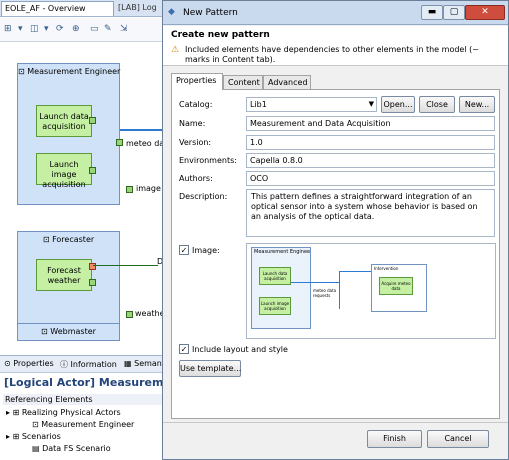 The height and width of the screenshot is (460, 509). What do you see at coordinates (370, 142) in the screenshot?
I see `version-field: 1.0` at bounding box center [370, 142].